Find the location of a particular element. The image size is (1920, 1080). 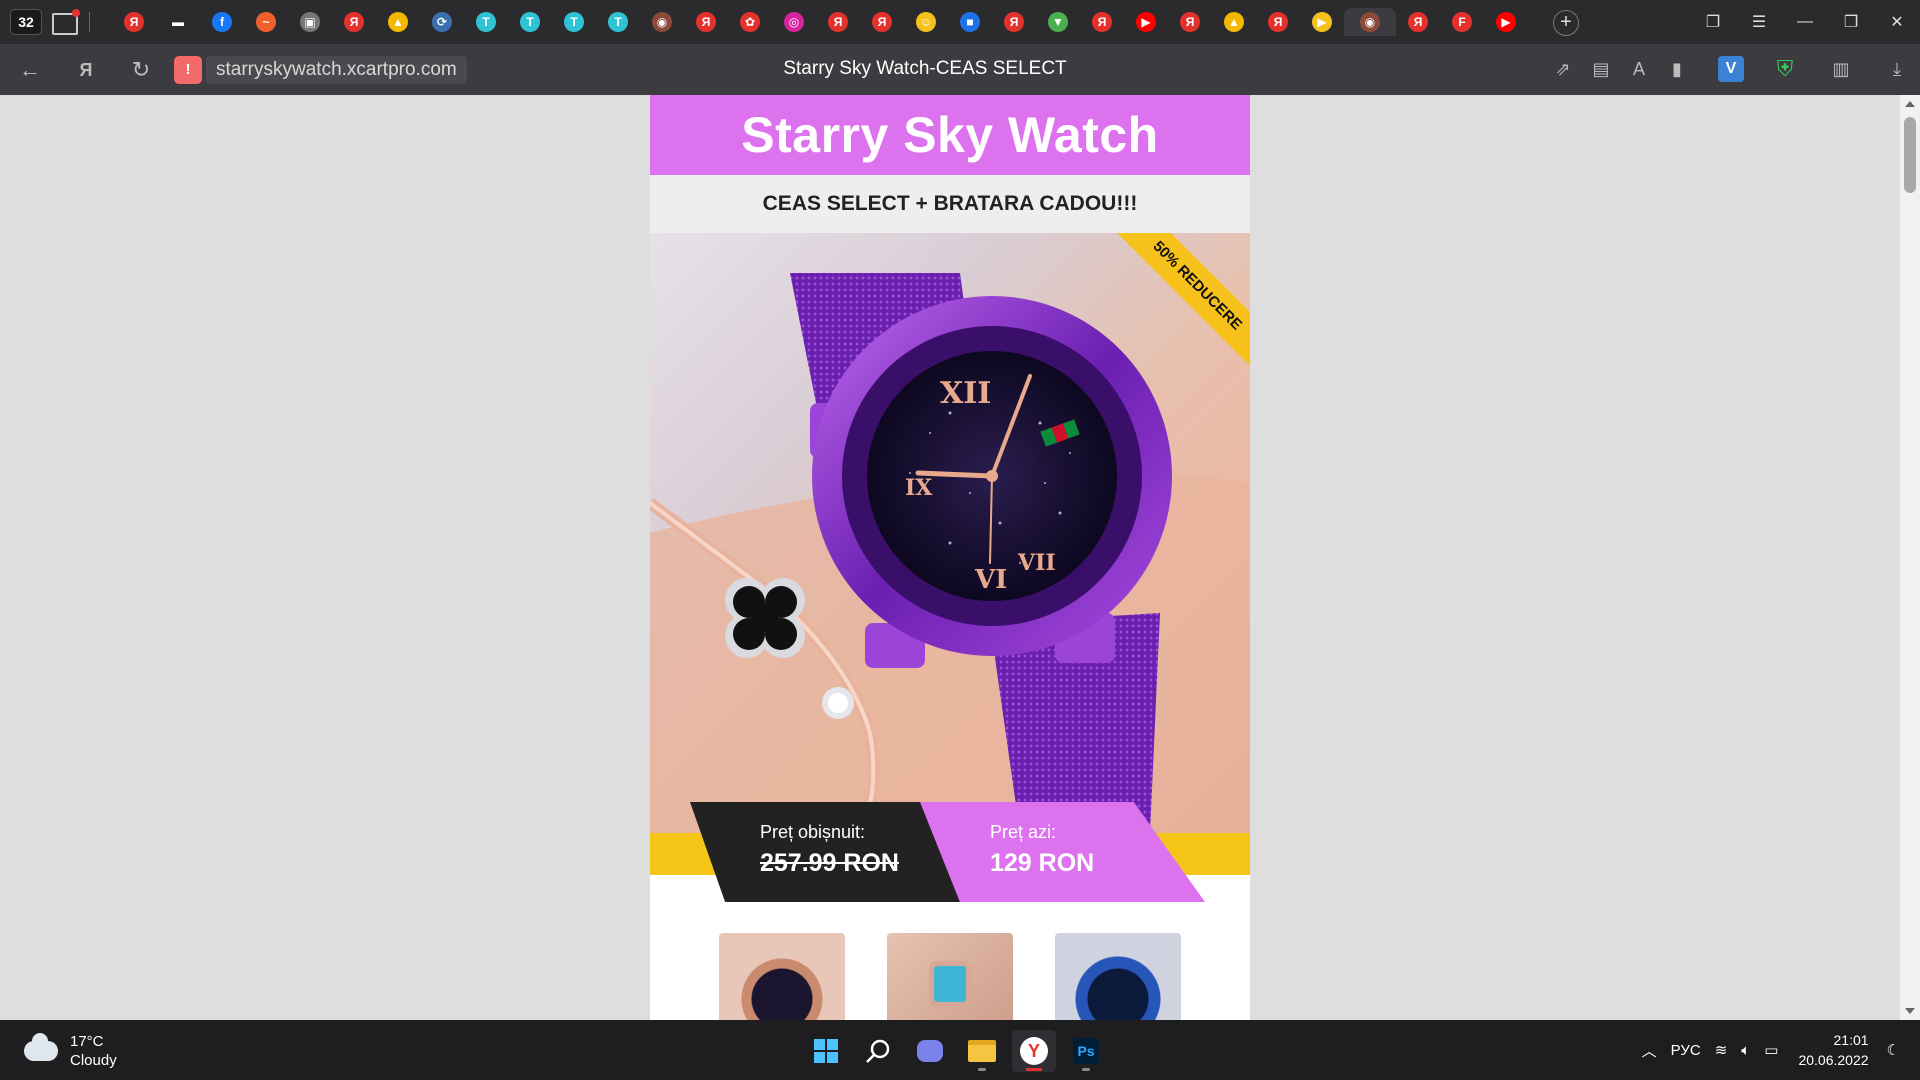

pinned-tab: ▣ is located at coordinates (310, 22).